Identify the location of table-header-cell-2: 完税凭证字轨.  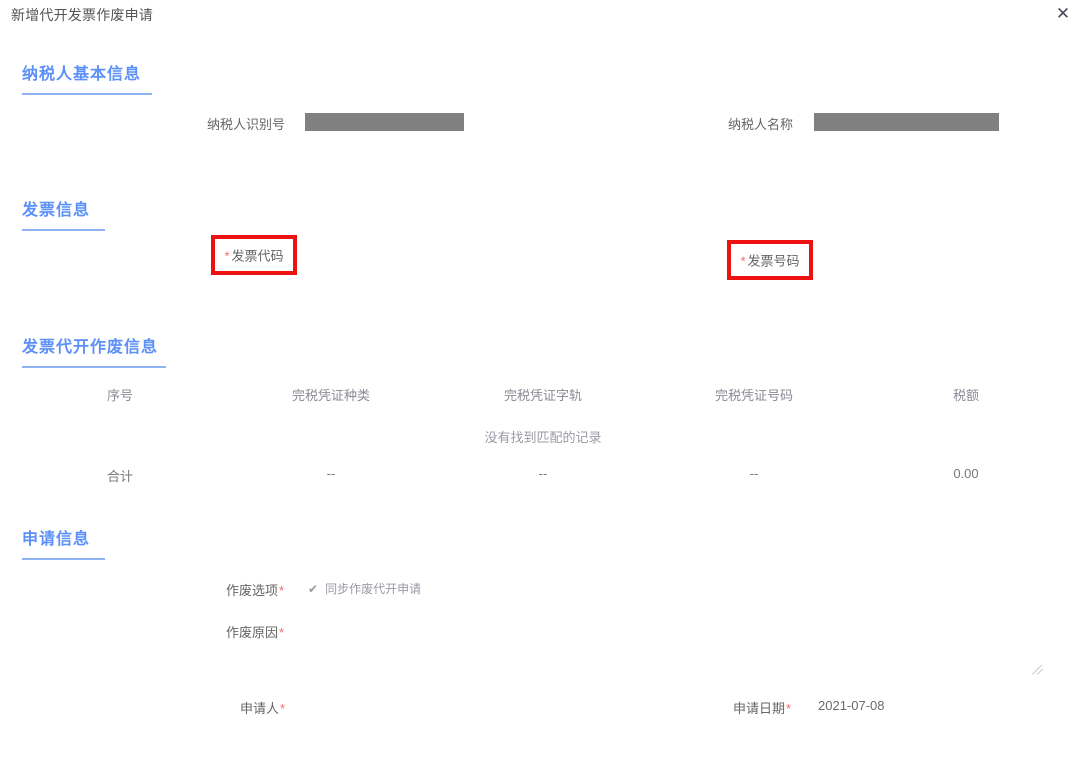
(543, 395).